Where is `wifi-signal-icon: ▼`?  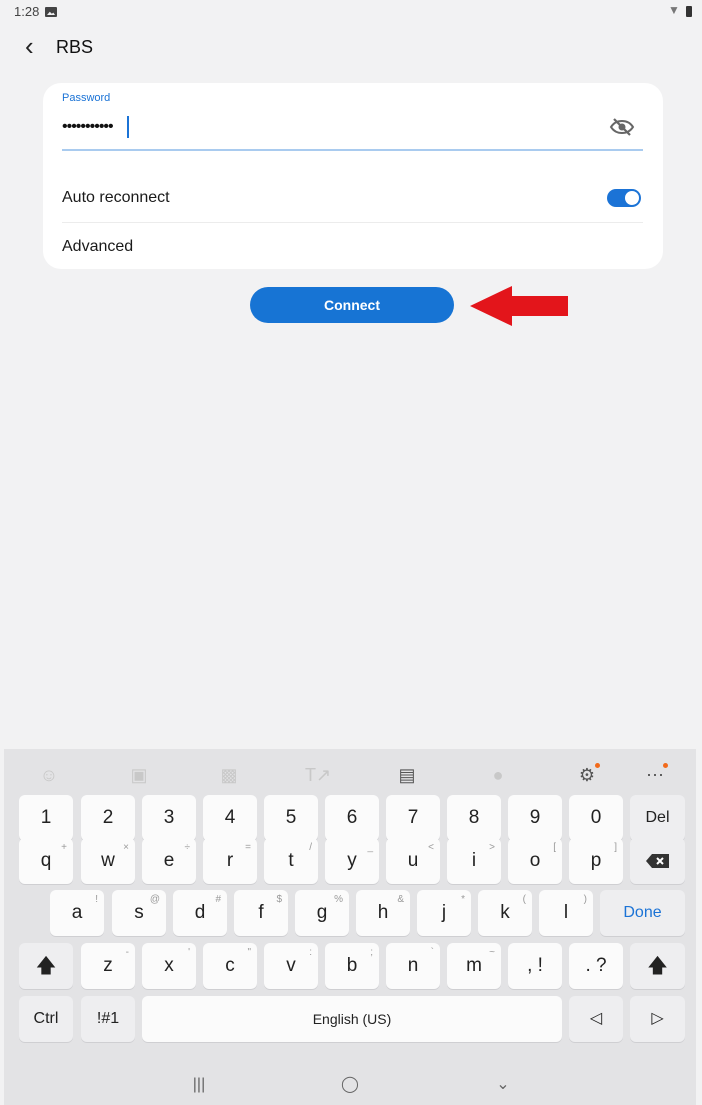
wifi-signal-icon: ▼ is located at coordinates (674, 10).